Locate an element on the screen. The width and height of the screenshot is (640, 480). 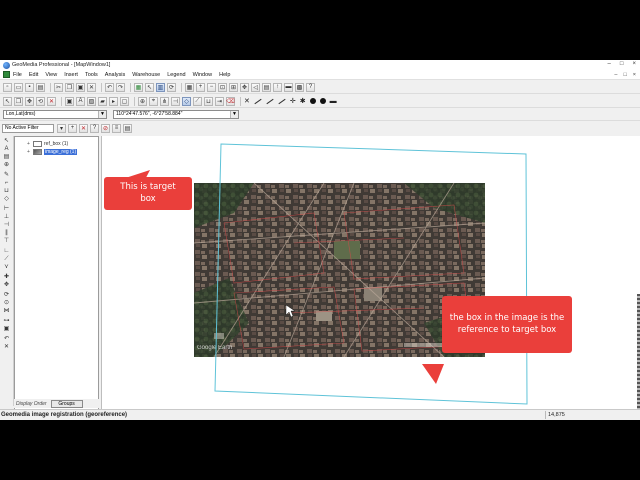
close-button: × is located at coordinates (634, 64).